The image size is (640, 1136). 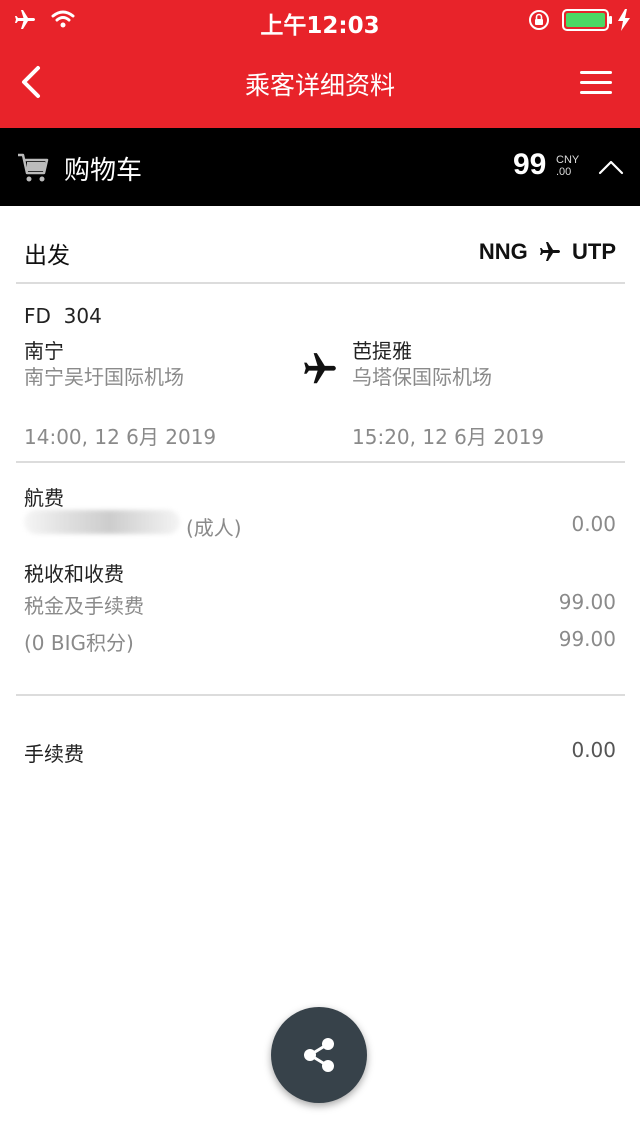 What do you see at coordinates (448, 437) in the screenshot?
I see `arrival-time: 15:20, 12 6月 2019` at bounding box center [448, 437].